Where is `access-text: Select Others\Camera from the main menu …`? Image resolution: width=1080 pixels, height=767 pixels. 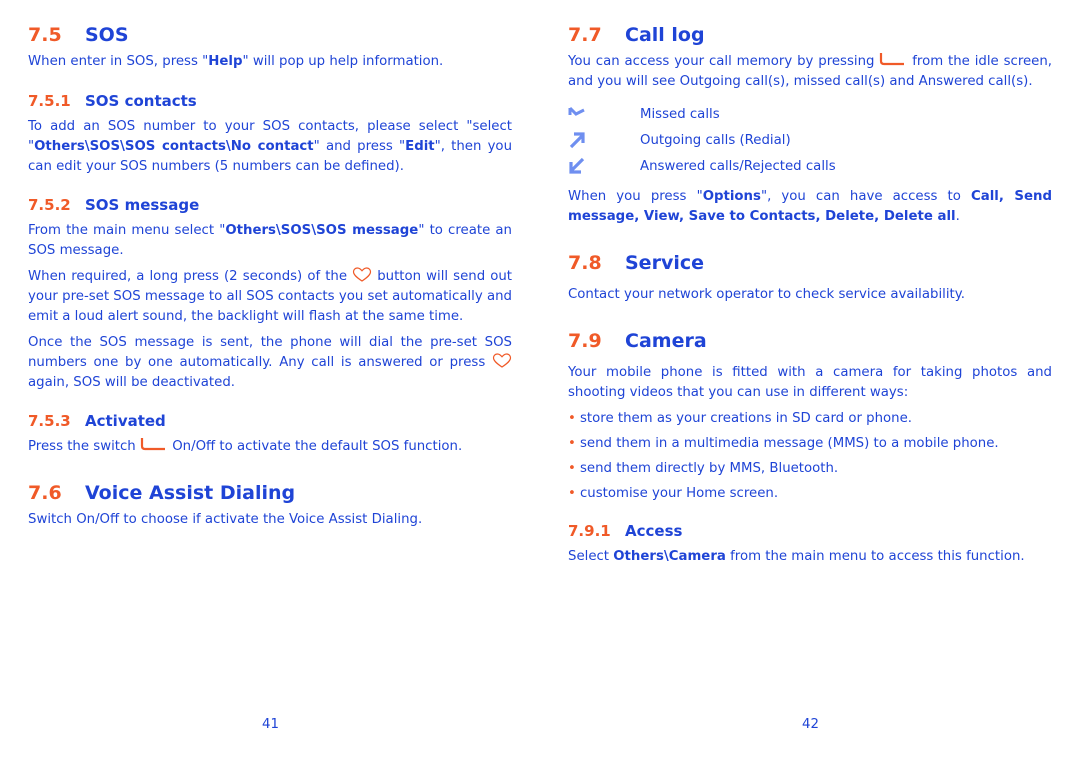 access-text: Select Others\Camera from the main menu … is located at coordinates (796, 556).